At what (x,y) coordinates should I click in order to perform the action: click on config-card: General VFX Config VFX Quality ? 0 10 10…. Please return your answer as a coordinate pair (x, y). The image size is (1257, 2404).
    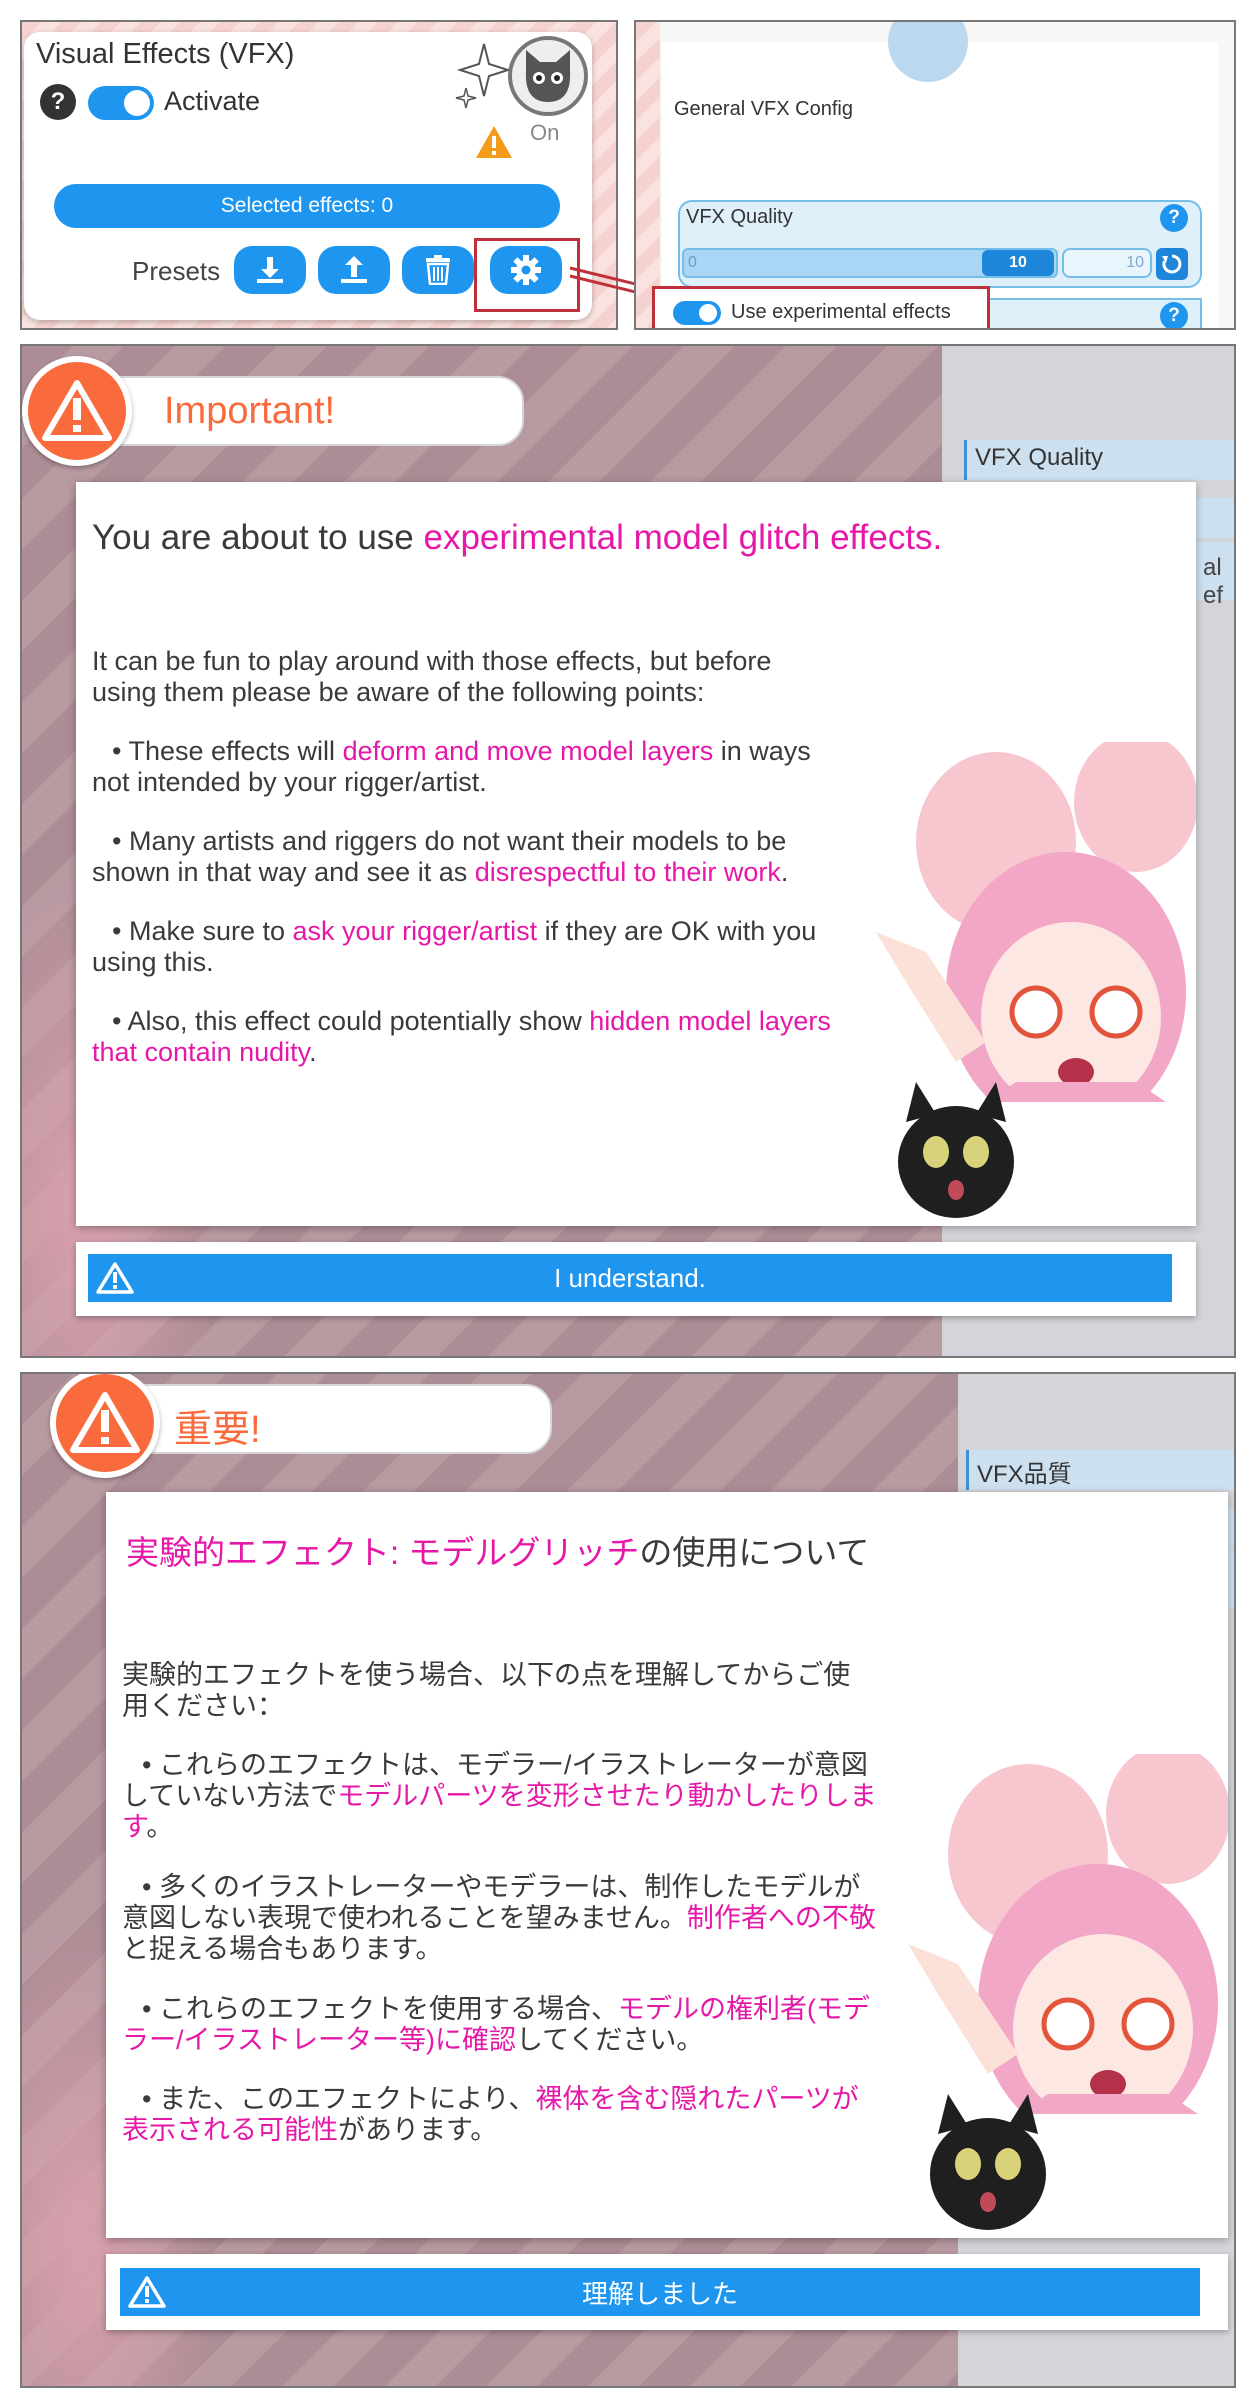
    Looking at the image, I should click on (935, 175).